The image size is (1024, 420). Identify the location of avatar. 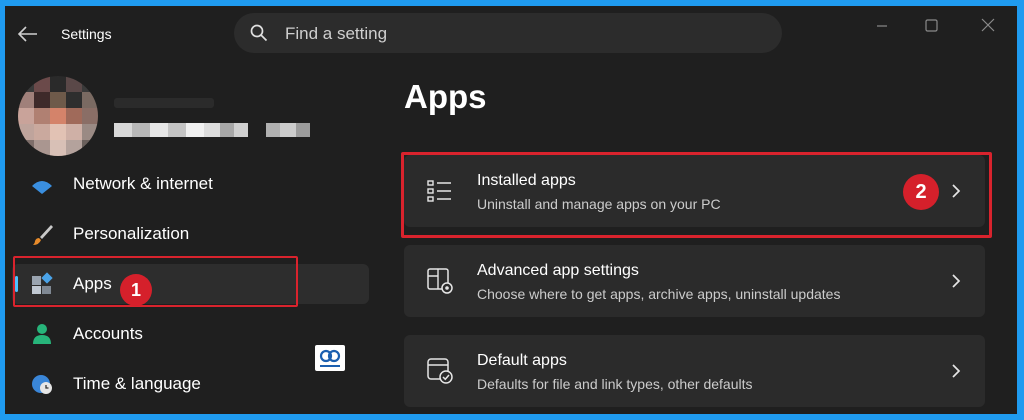
(58, 116).